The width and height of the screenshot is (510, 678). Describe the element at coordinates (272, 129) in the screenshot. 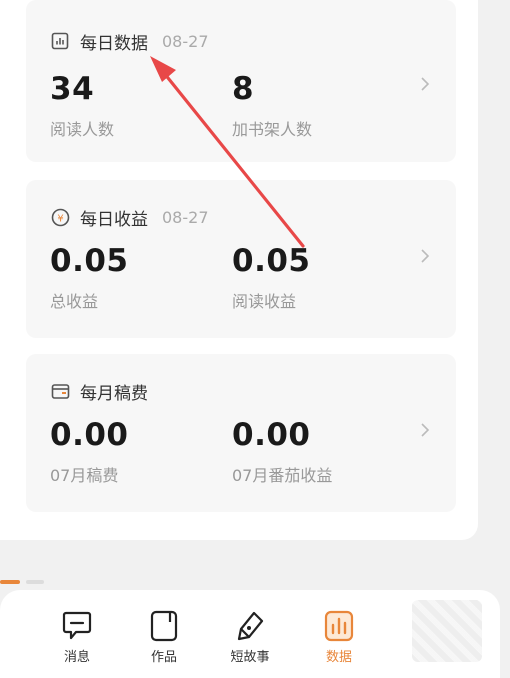

I see `metric-label: 加书架人数` at that location.